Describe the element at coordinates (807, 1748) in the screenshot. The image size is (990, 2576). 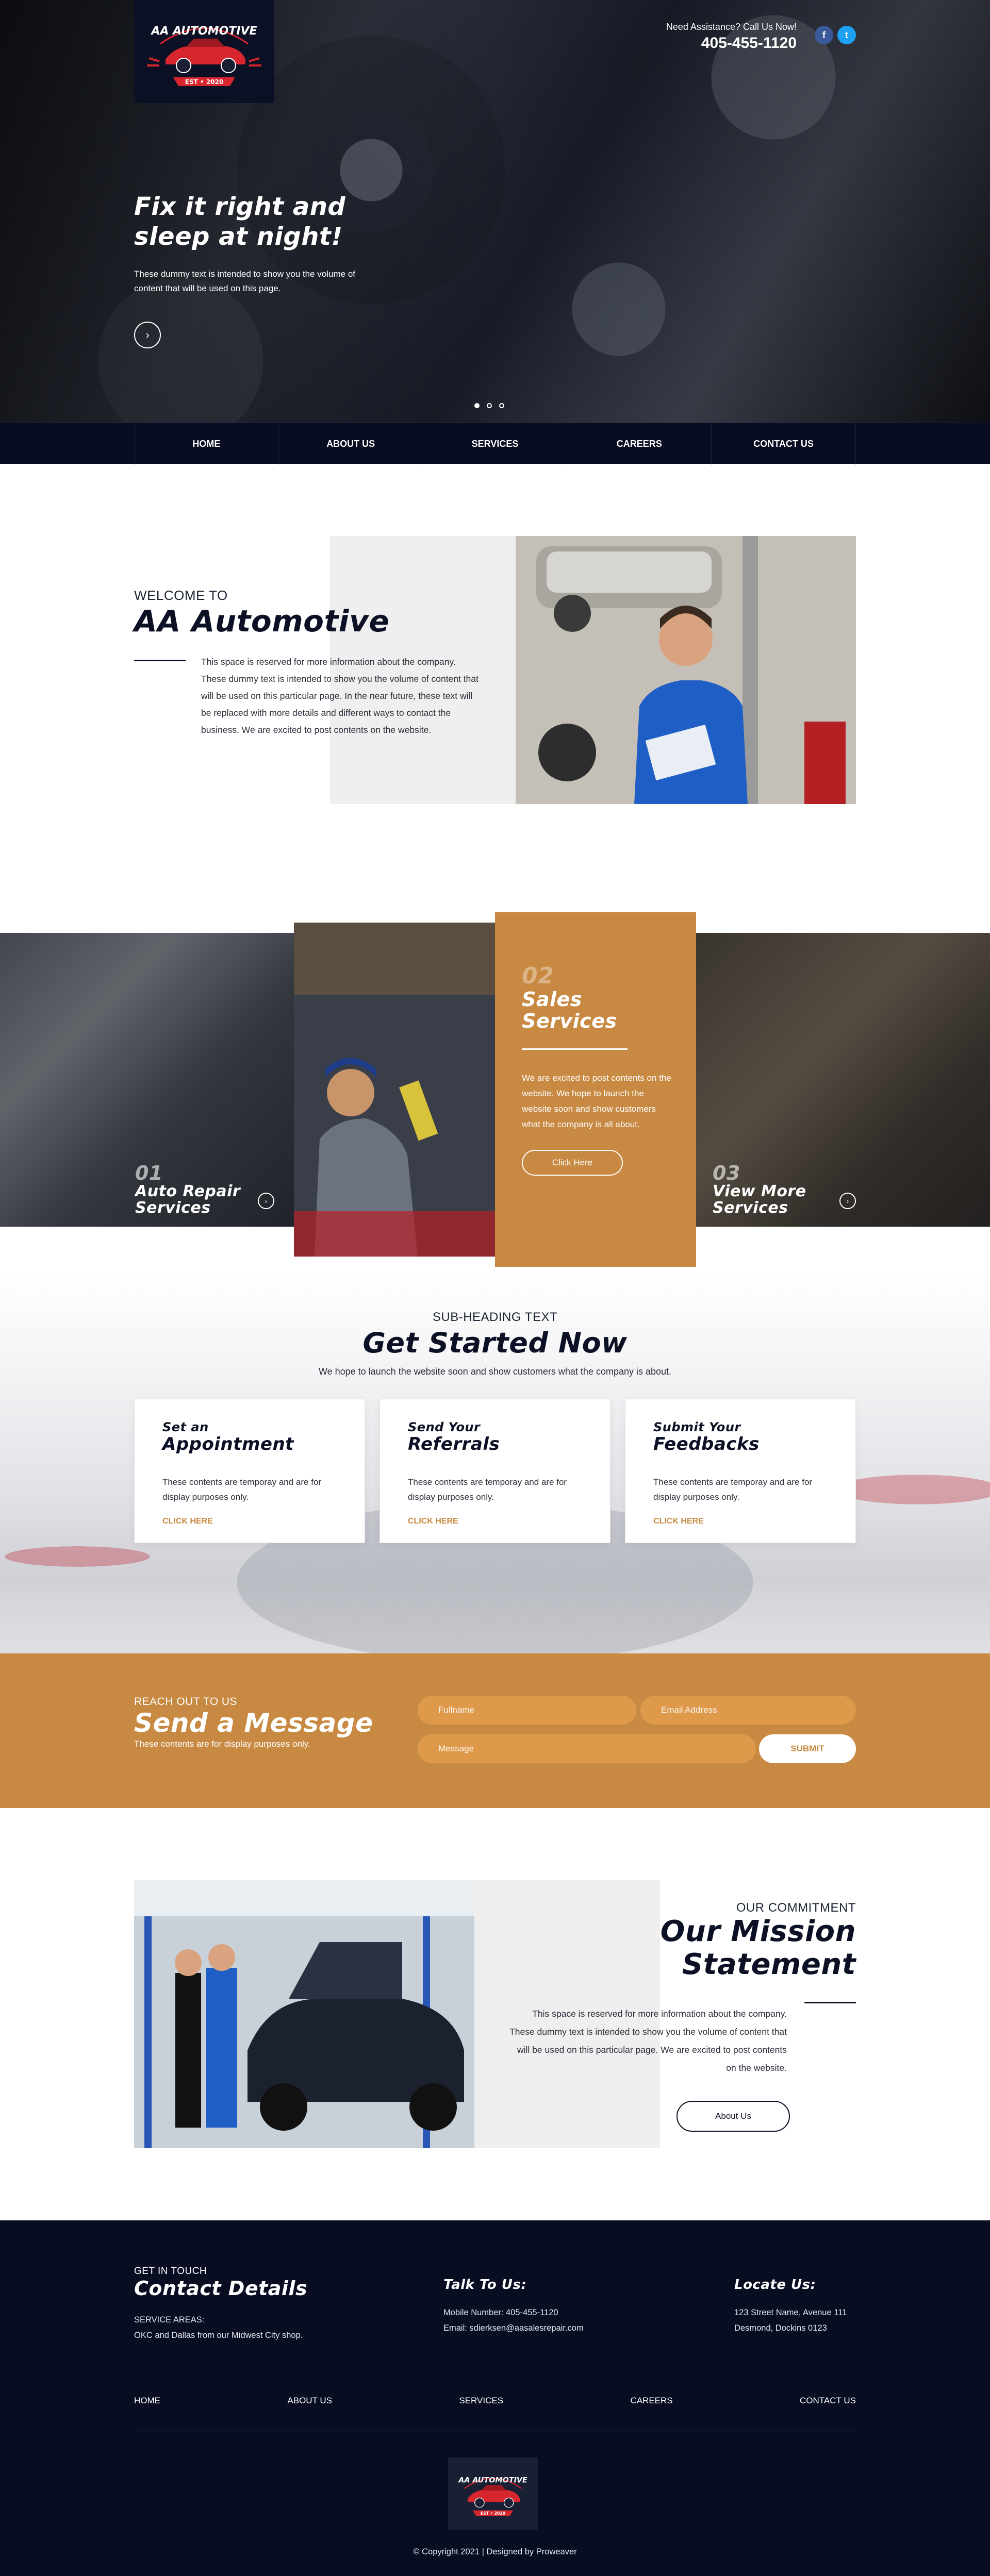
I see `submit-button: SUBMIT` at that location.